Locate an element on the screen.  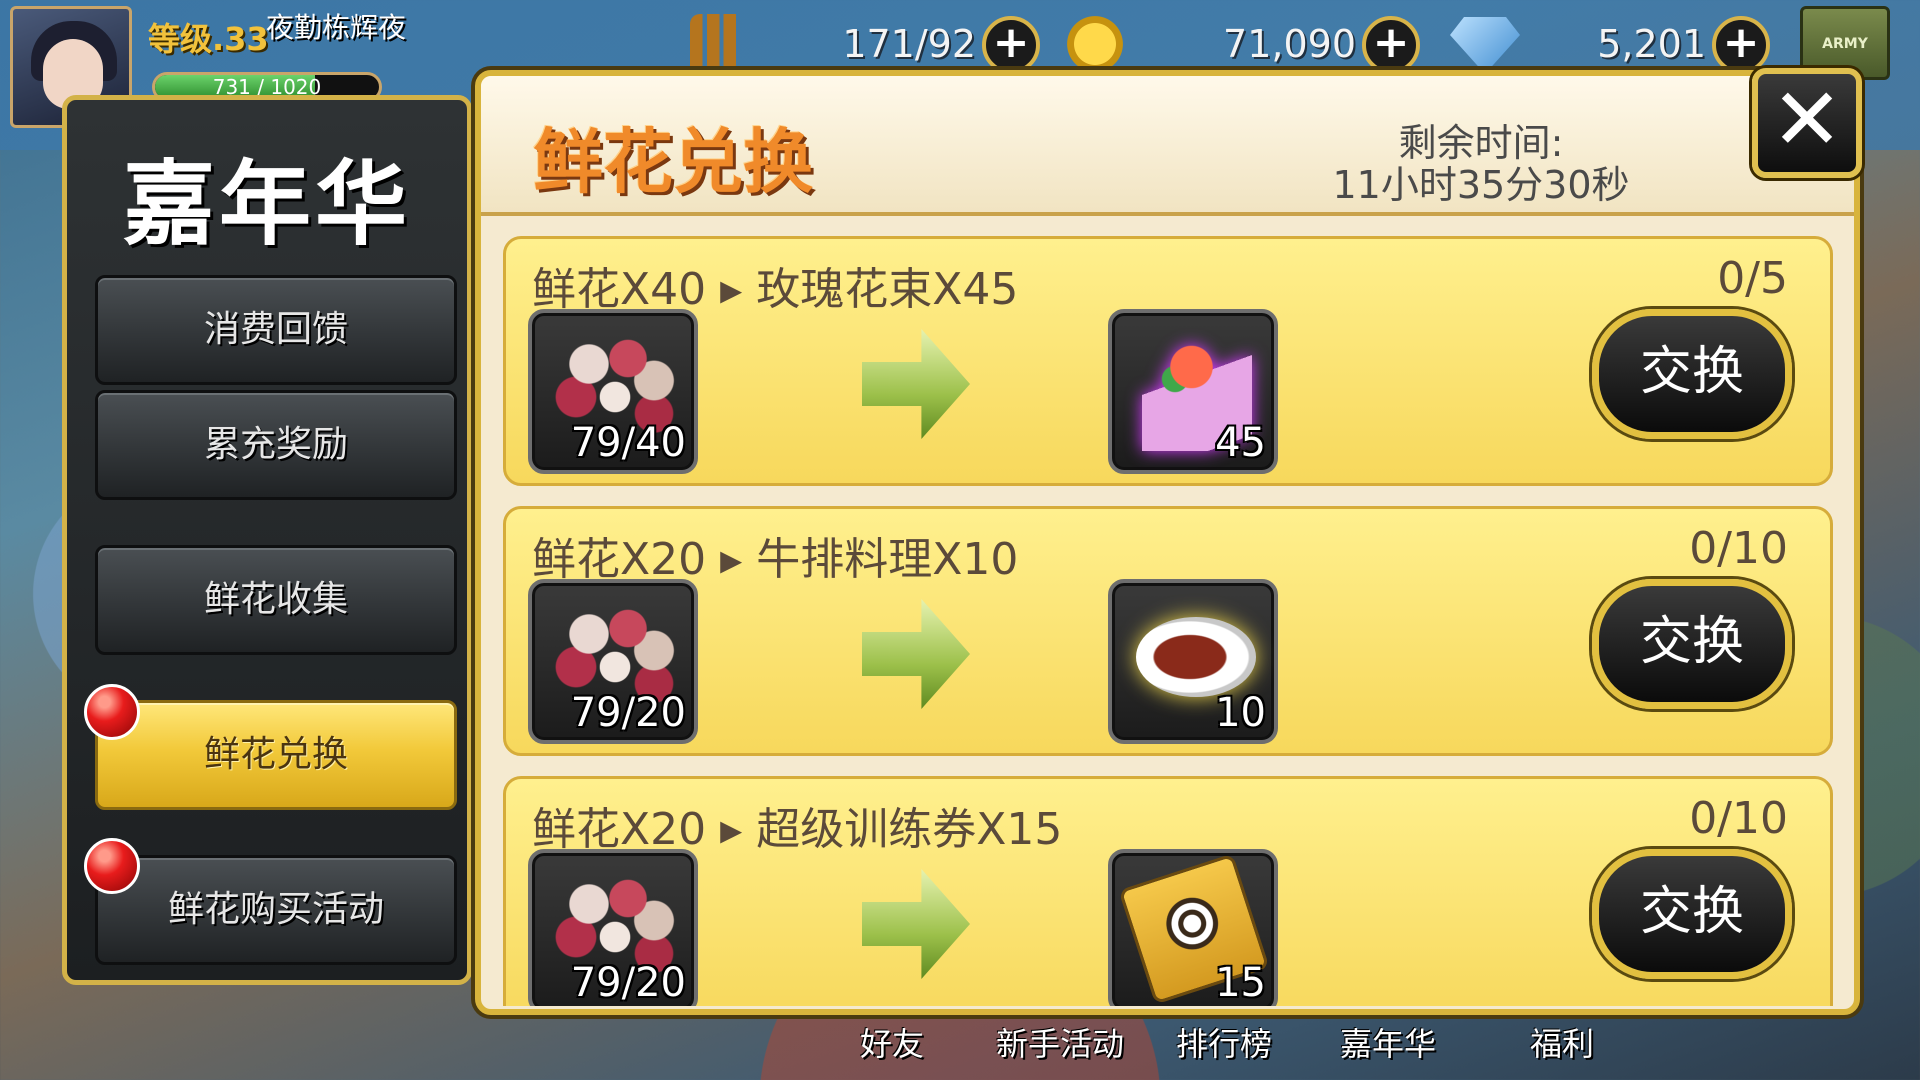
reward-item-slot: 45 is located at coordinates (1193, 391).